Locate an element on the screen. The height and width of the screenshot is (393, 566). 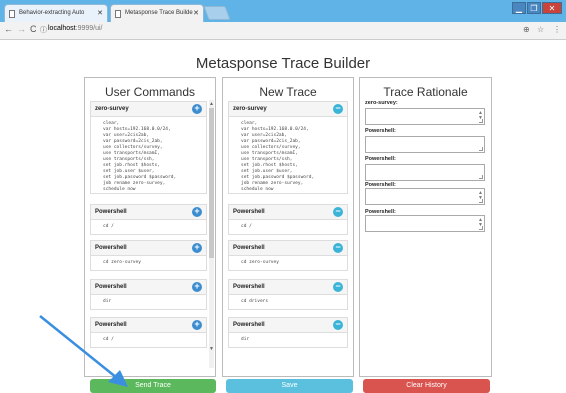
menu-icon: ⋮ is located at coordinates (557, 29).